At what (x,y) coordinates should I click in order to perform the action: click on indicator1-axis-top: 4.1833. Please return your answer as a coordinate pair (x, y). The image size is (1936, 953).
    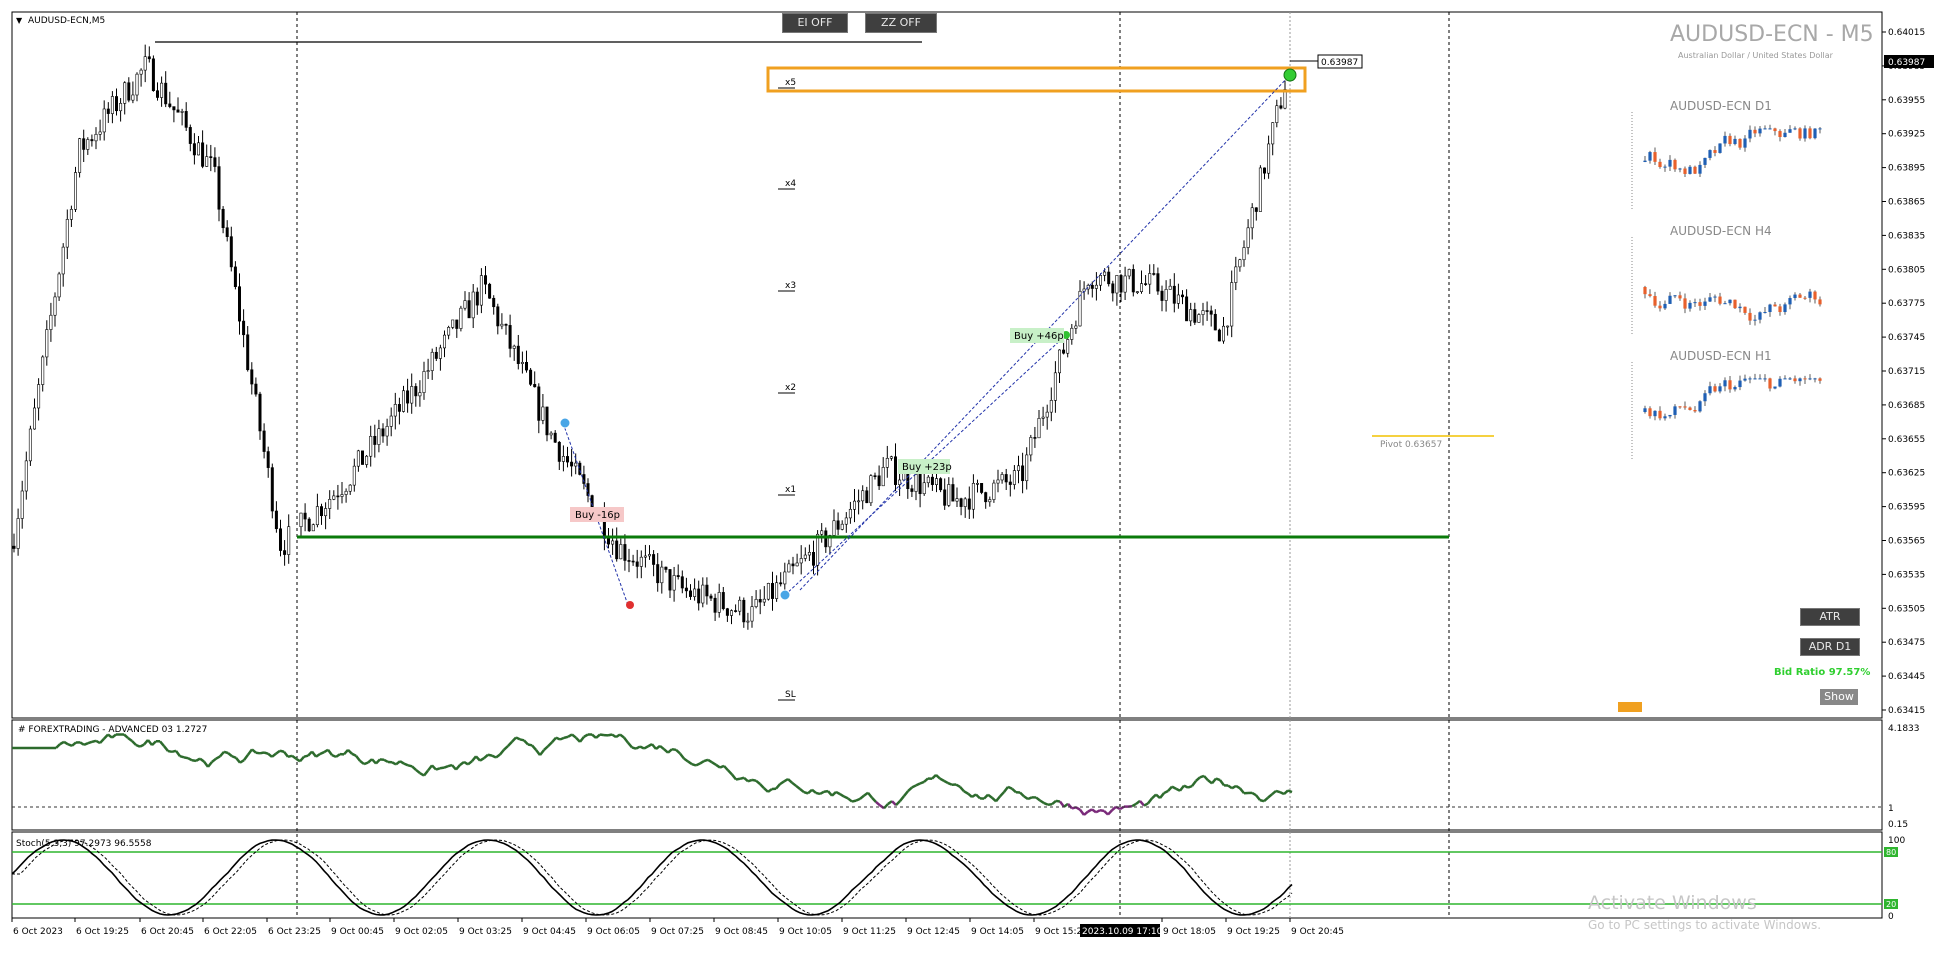
    Looking at the image, I should click on (1904, 729).